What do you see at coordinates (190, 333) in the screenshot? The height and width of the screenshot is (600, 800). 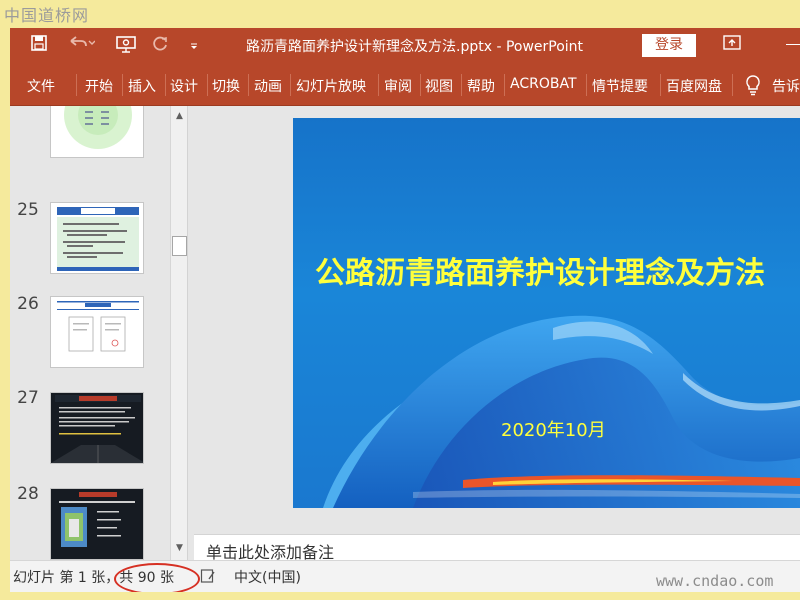 I see `pane-splitter` at bounding box center [190, 333].